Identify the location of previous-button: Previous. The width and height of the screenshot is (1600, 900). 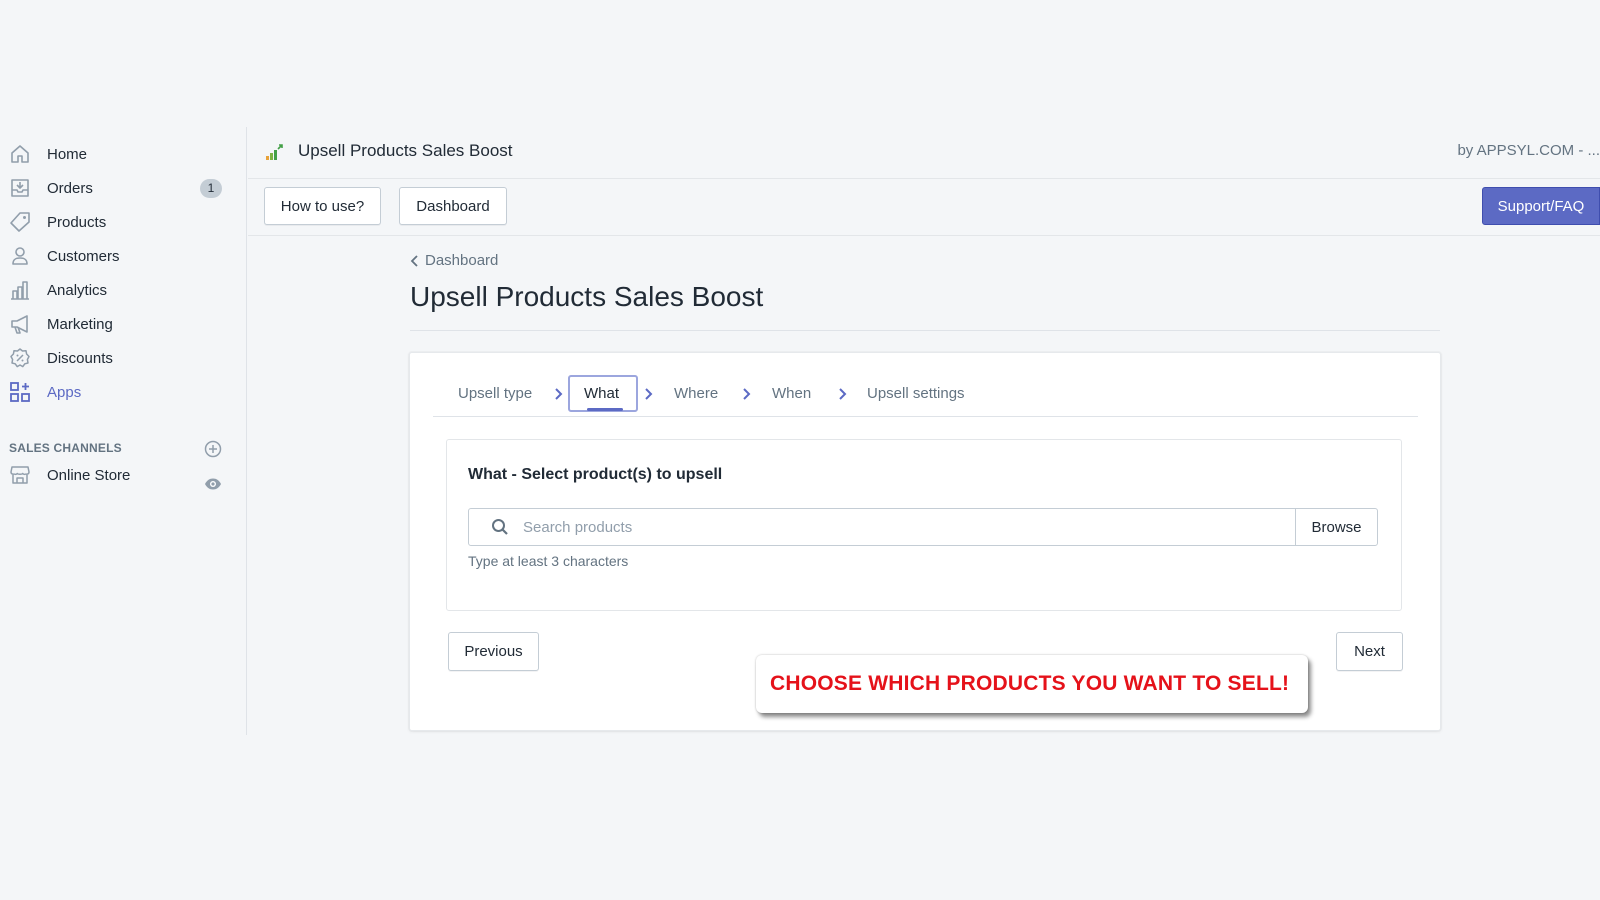
(493, 651).